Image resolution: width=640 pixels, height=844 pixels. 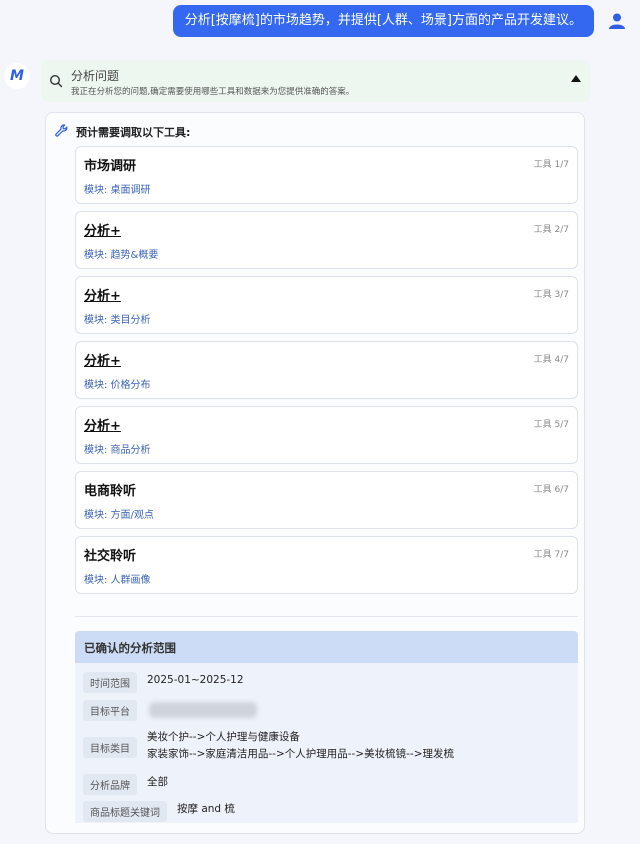 What do you see at coordinates (326, 175) in the screenshot?
I see `tool-card: 市场调研 工具 1/7 模块: 桌面调研` at bounding box center [326, 175].